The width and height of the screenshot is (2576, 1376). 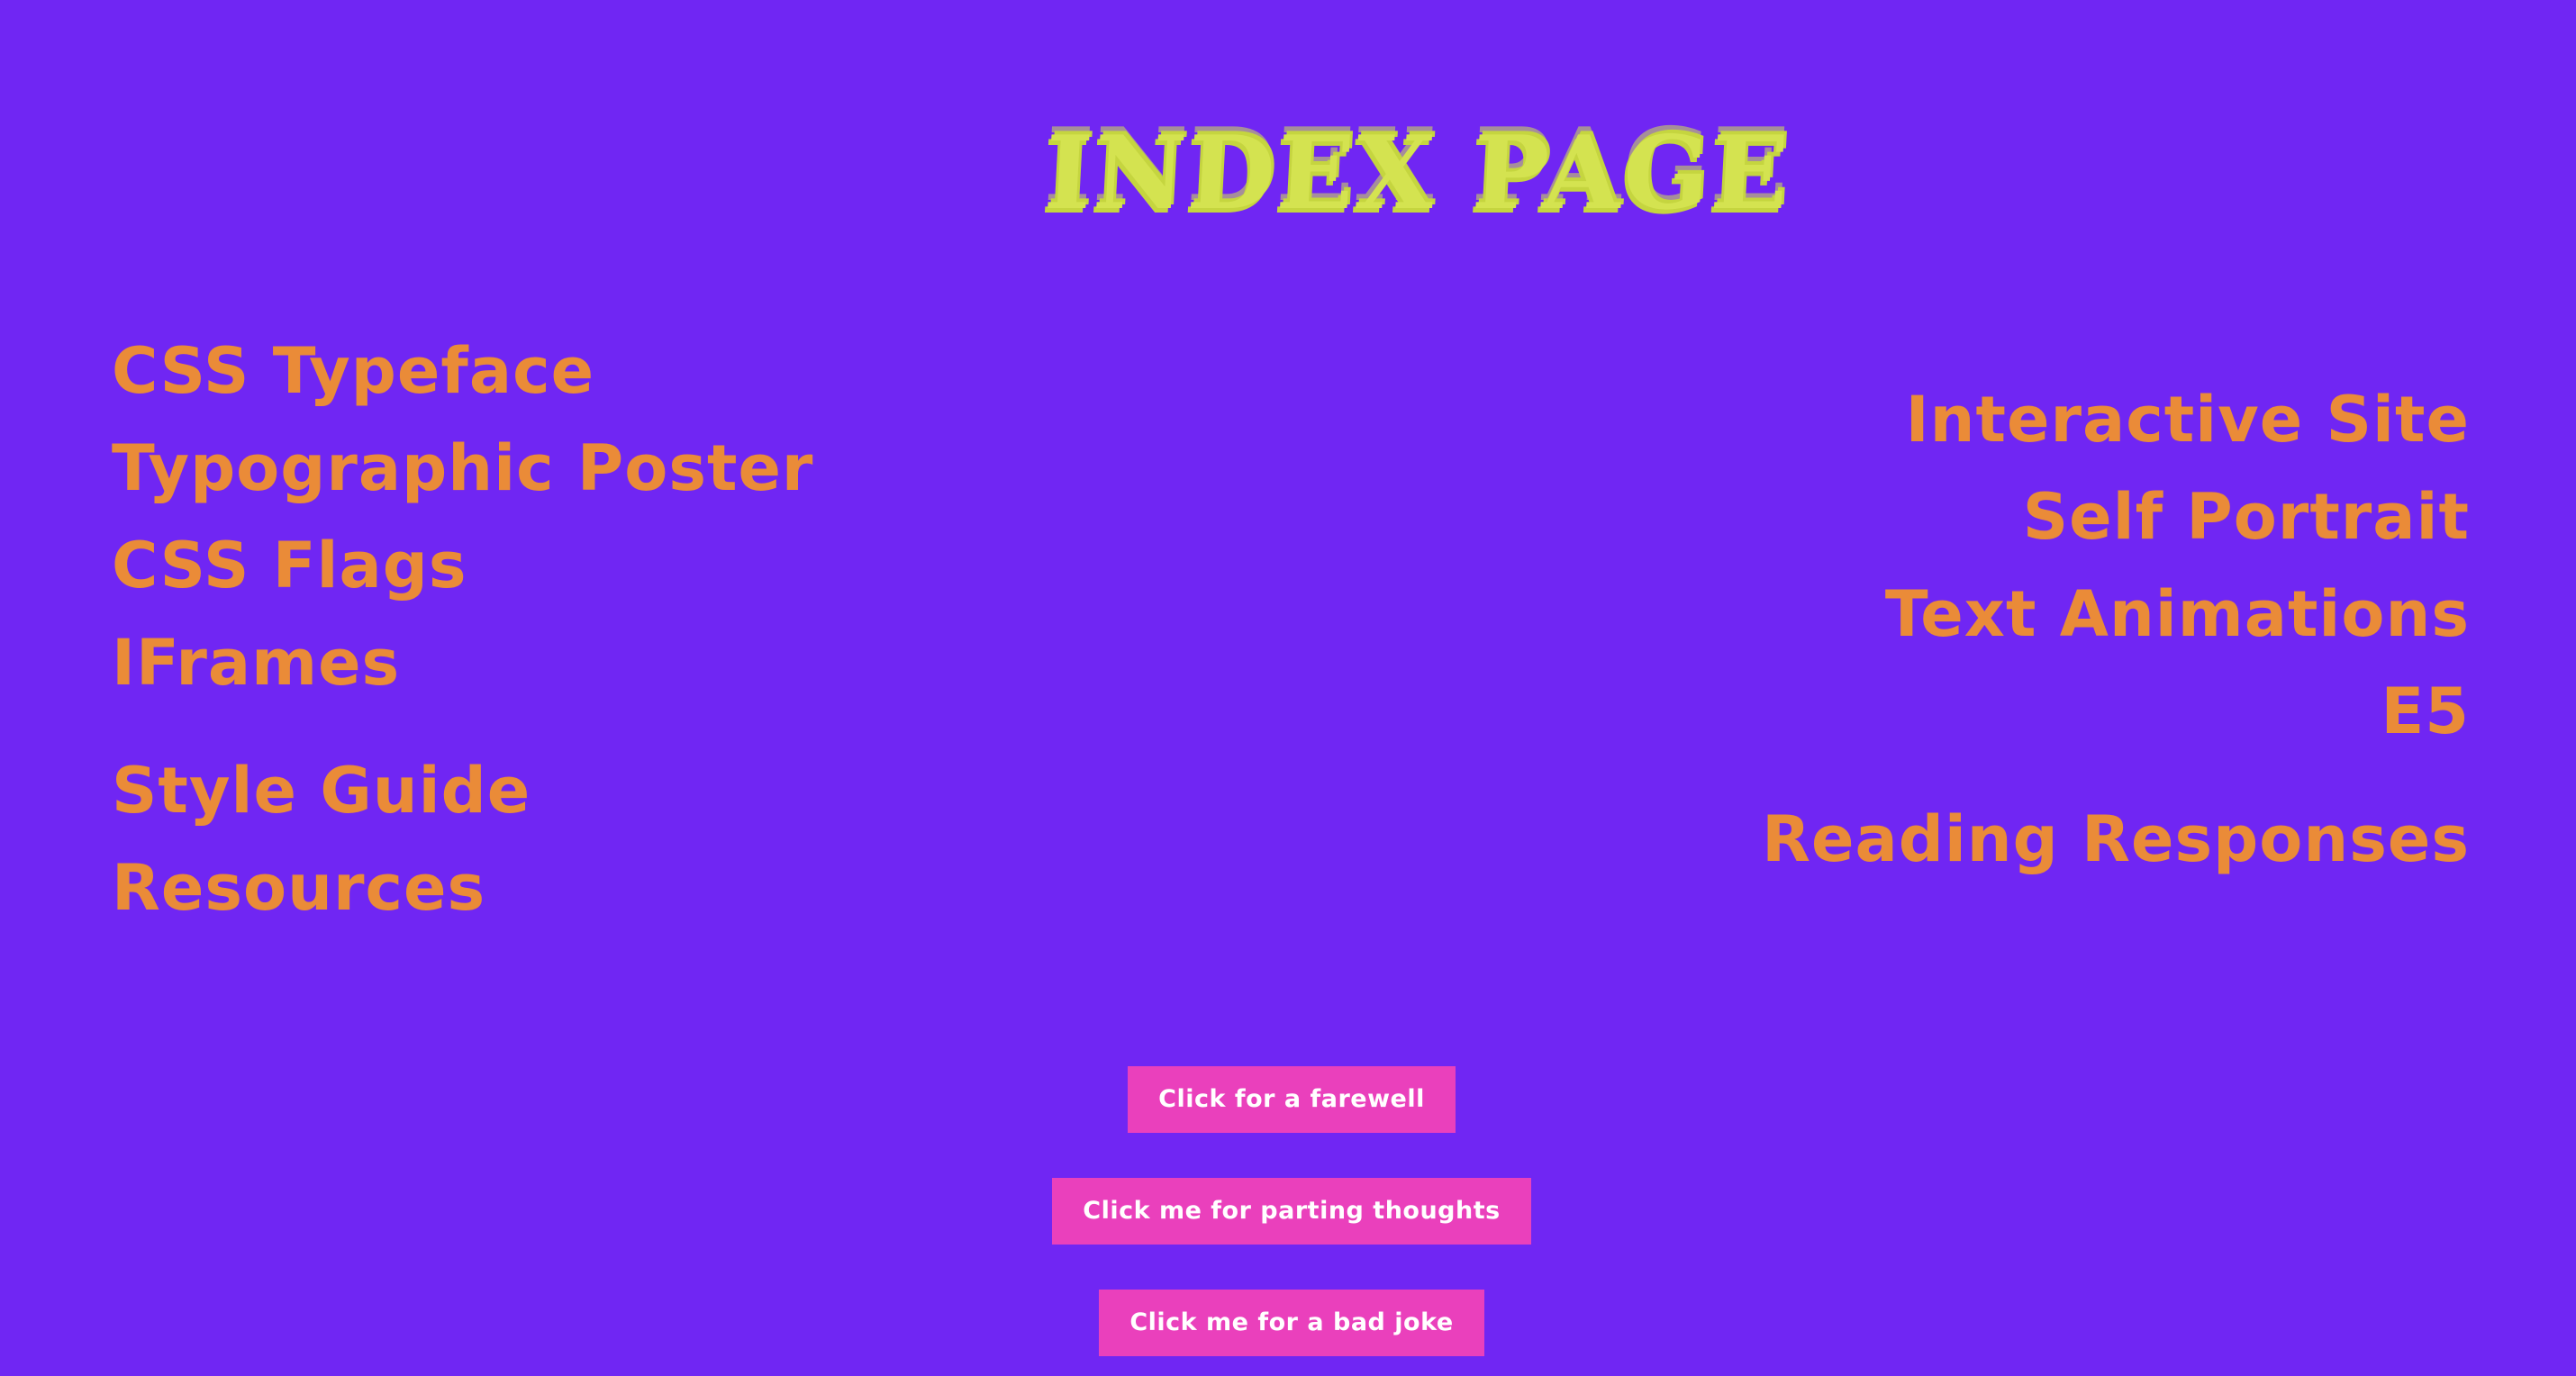 I want to click on nav-link-iframes: IFrames, so click(x=463, y=662).